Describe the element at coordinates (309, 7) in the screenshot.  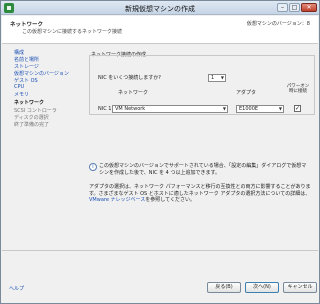
I see `close-button: ✕` at that location.